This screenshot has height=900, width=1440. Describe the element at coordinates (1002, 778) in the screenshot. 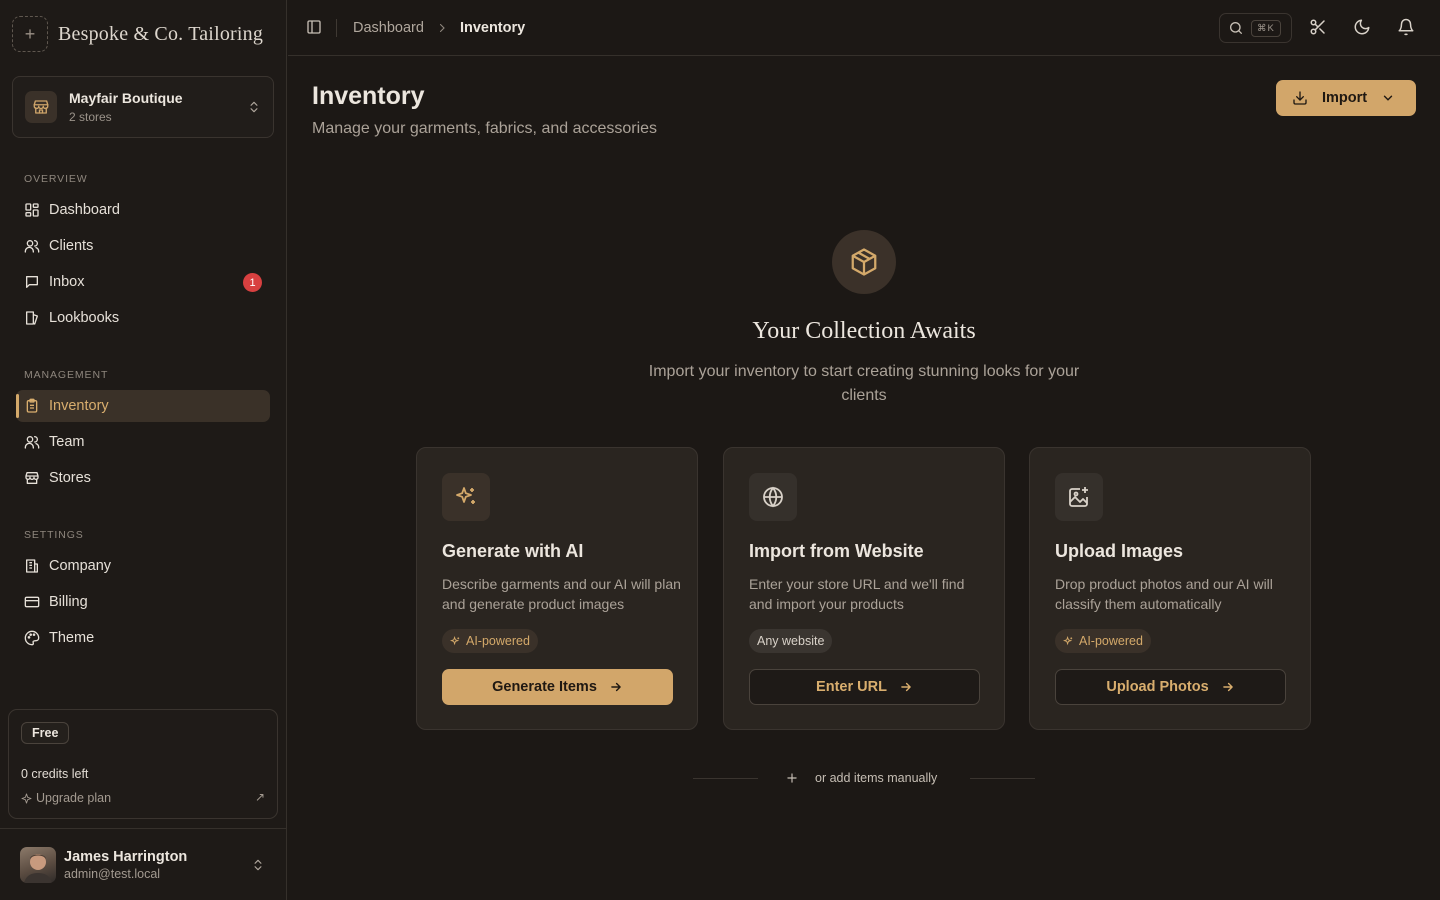

I see `divider-line` at that location.